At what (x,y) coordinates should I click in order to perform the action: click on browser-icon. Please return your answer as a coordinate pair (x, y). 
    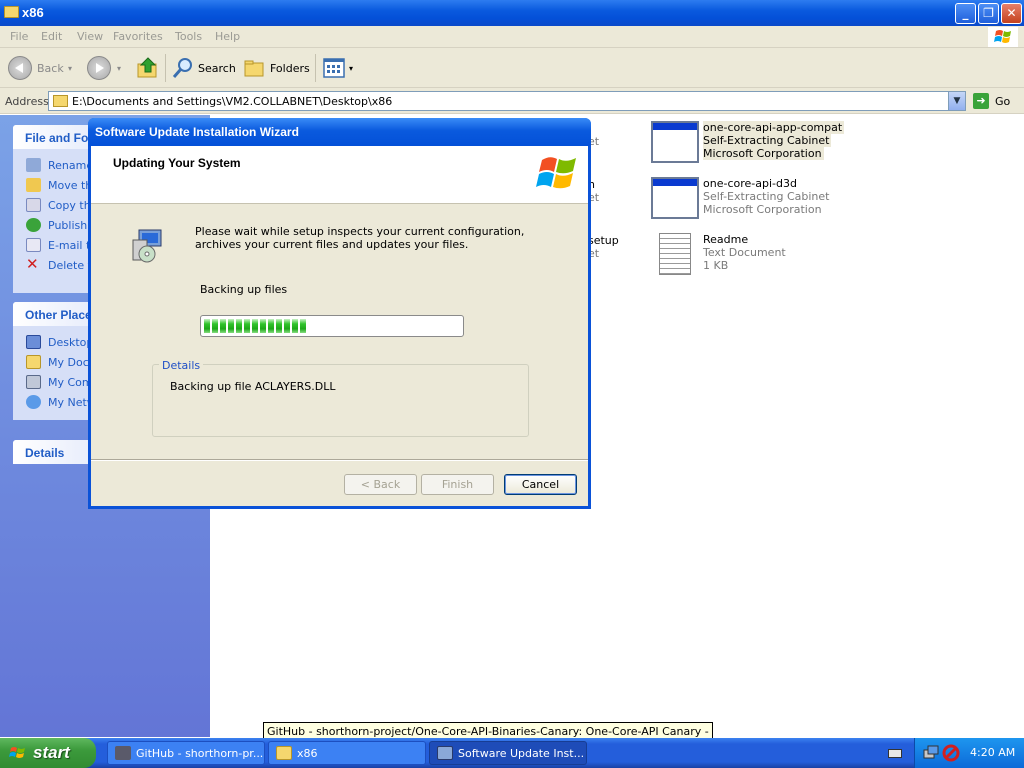
    Looking at the image, I should click on (123, 753).